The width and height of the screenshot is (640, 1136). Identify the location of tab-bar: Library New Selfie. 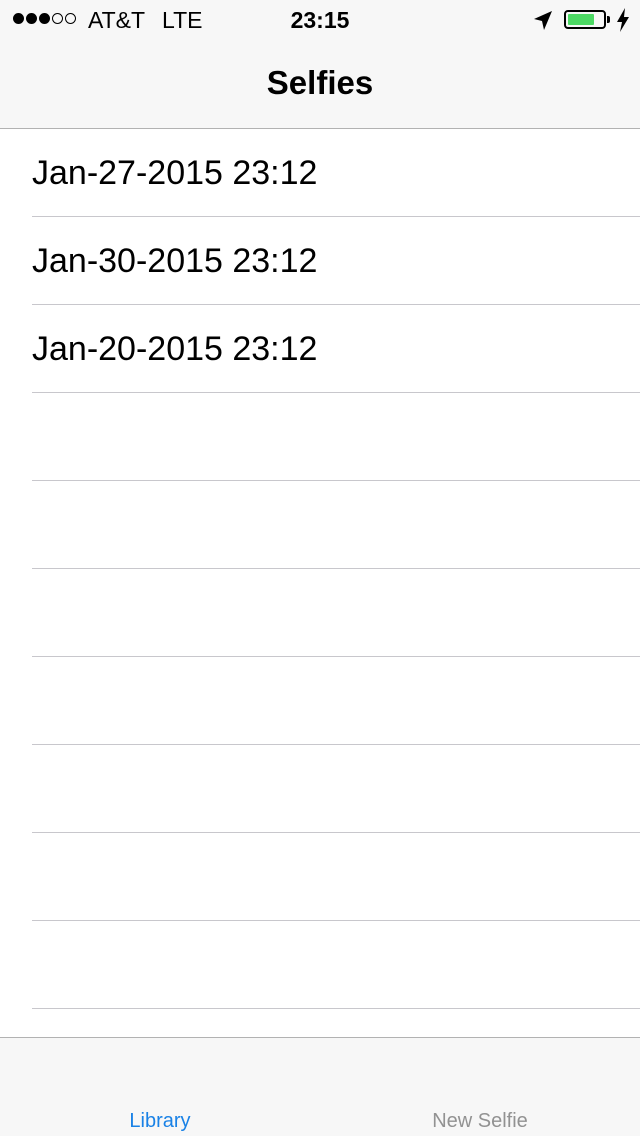
(320, 1086).